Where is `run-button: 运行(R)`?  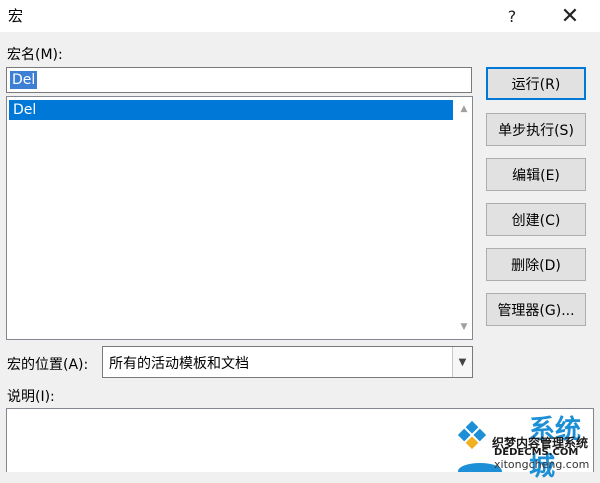 run-button: 运行(R) is located at coordinates (536, 83).